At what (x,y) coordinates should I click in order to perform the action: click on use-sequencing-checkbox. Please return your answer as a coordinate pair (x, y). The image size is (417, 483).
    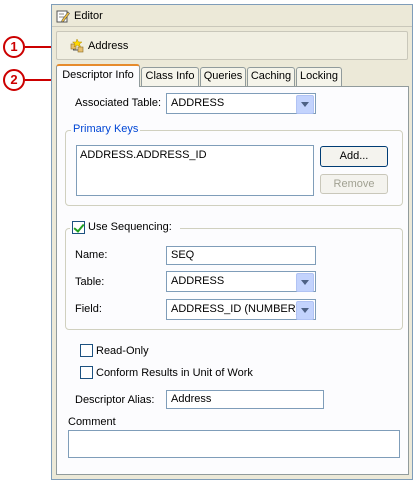
    Looking at the image, I should click on (78, 227).